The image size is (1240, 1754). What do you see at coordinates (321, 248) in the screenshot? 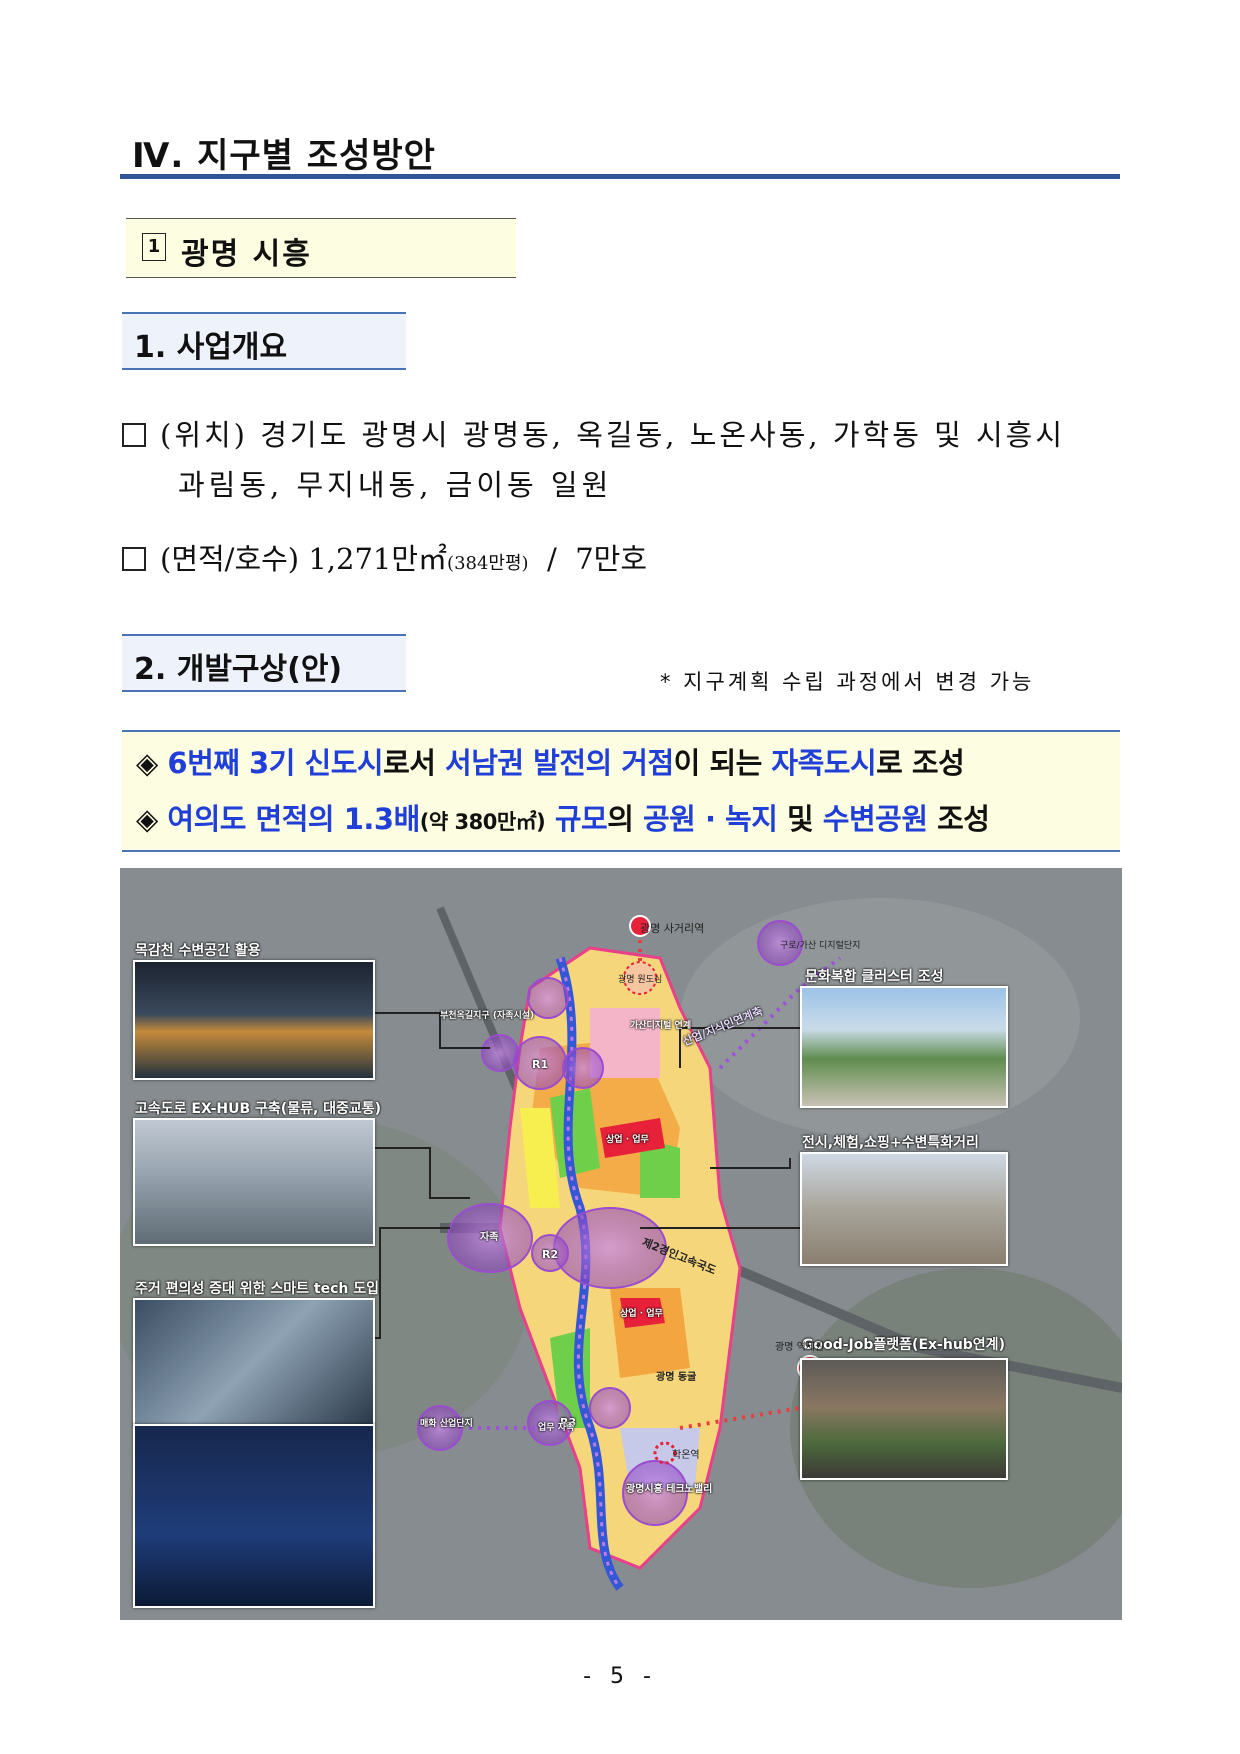
I see `section-box: 1 광명 시흥` at bounding box center [321, 248].